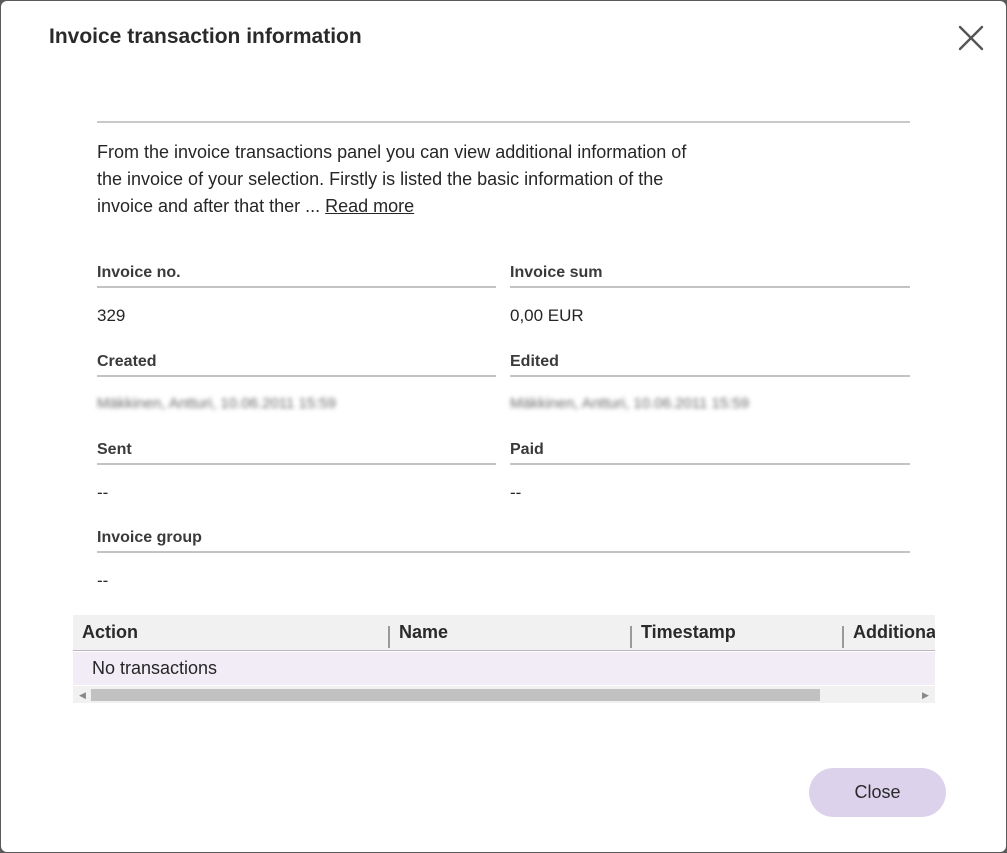  Describe the element at coordinates (103, 492) in the screenshot. I see `sent-value: --` at that location.